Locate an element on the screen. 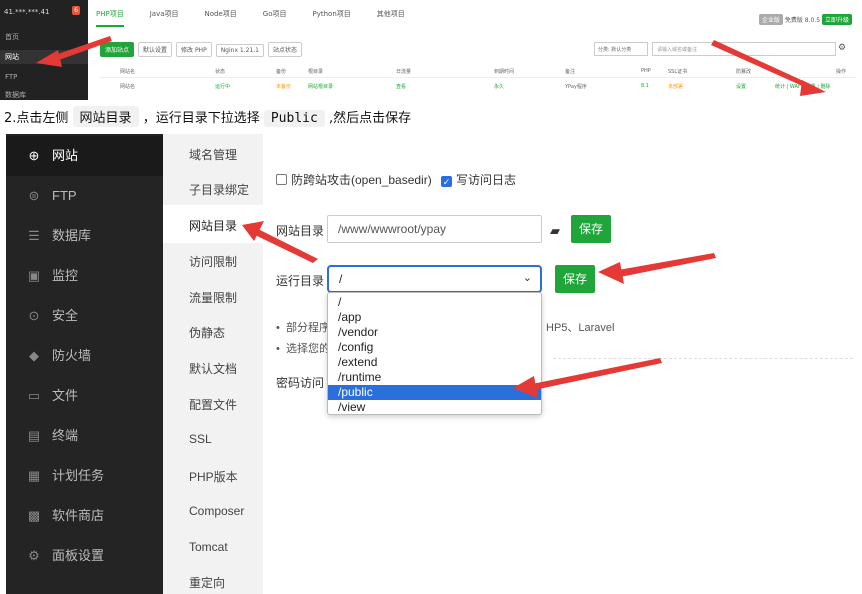 The width and height of the screenshot is (862, 594). tab-traffic-limit: 流量限制 is located at coordinates (213, 297).